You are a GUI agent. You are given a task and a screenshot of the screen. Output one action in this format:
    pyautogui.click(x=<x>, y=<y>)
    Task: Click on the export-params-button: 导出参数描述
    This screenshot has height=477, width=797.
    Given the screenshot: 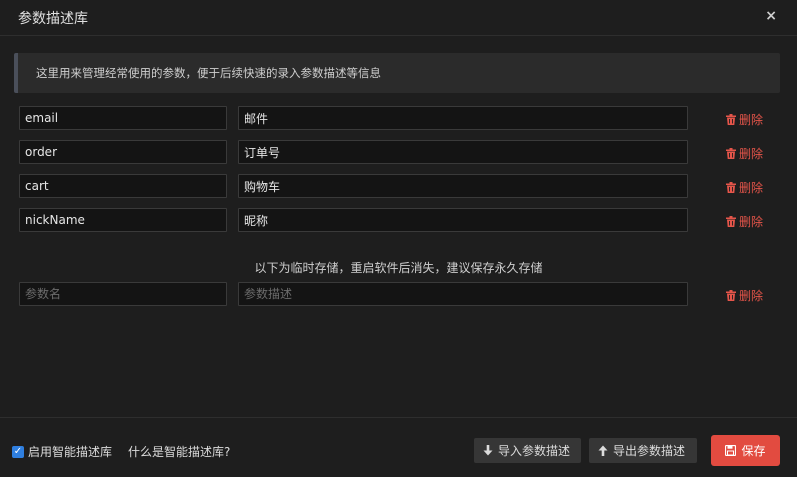 What is the action you would take?
    pyautogui.click(x=643, y=450)
    